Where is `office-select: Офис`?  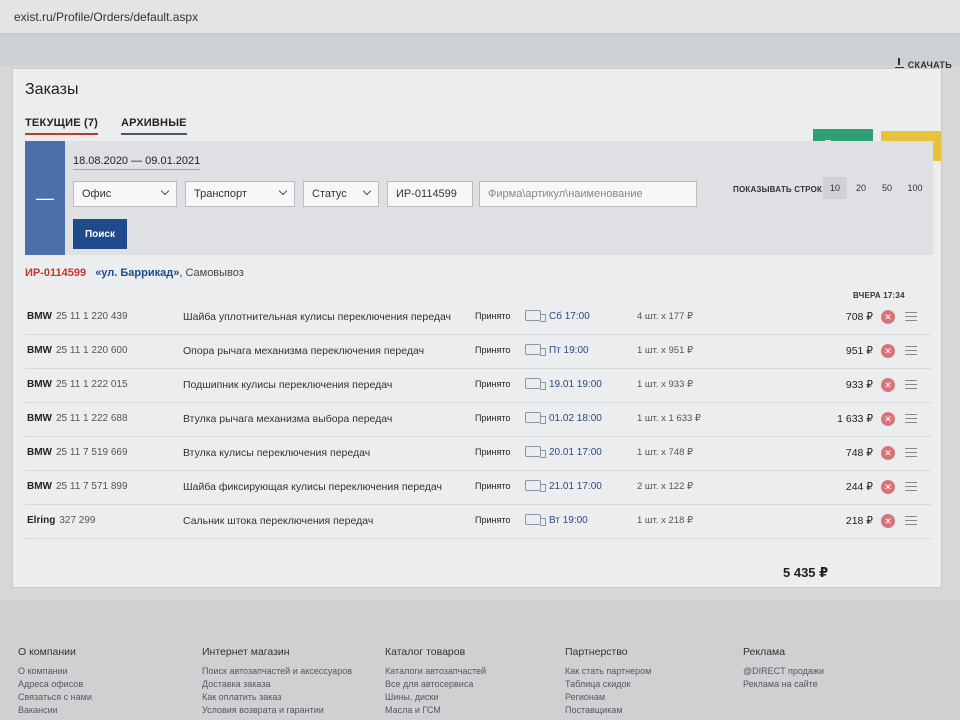
office-select: Офис is located at coordinates (125, 194).